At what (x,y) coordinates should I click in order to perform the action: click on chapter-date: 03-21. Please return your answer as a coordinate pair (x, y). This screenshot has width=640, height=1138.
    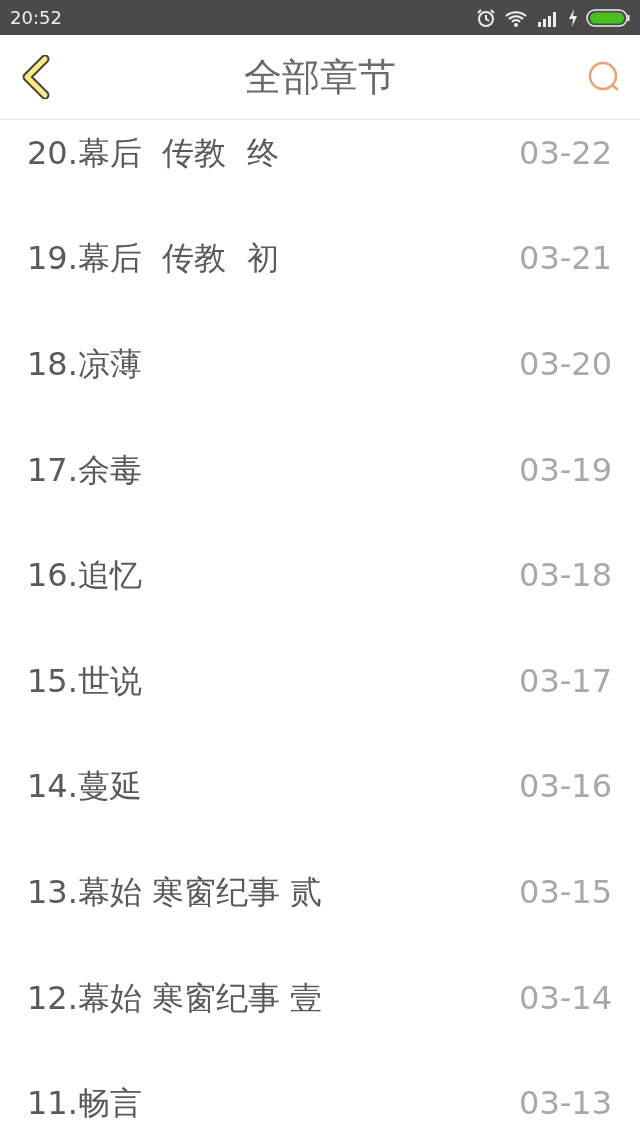
    Looking at the image, I should click on (565, 259).